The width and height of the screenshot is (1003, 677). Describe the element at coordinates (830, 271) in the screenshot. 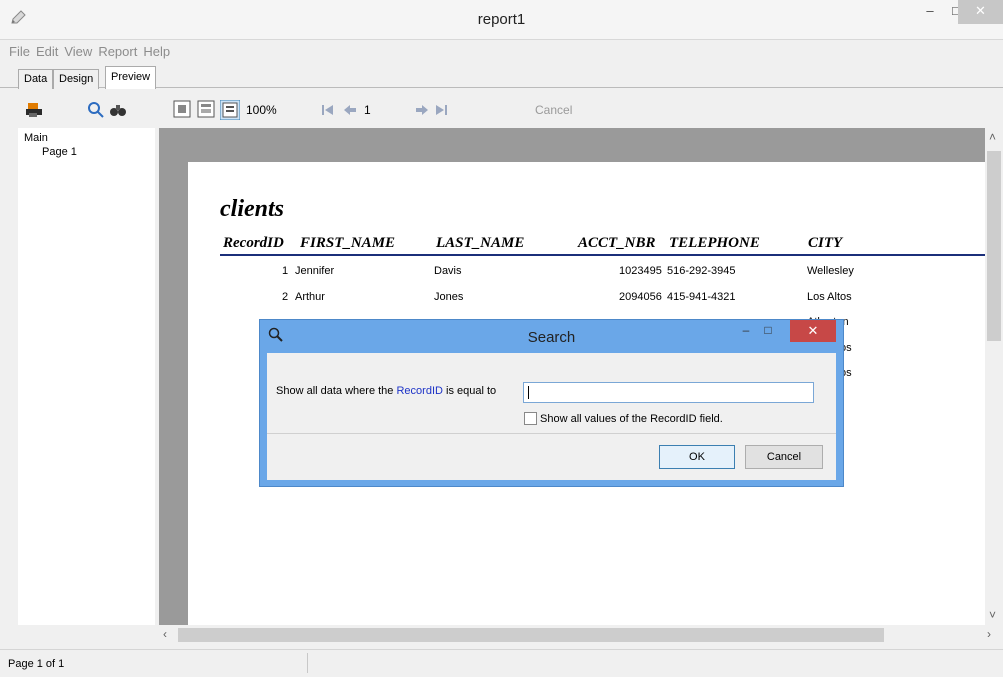

I see `table-cell: Wellesley` at that location.